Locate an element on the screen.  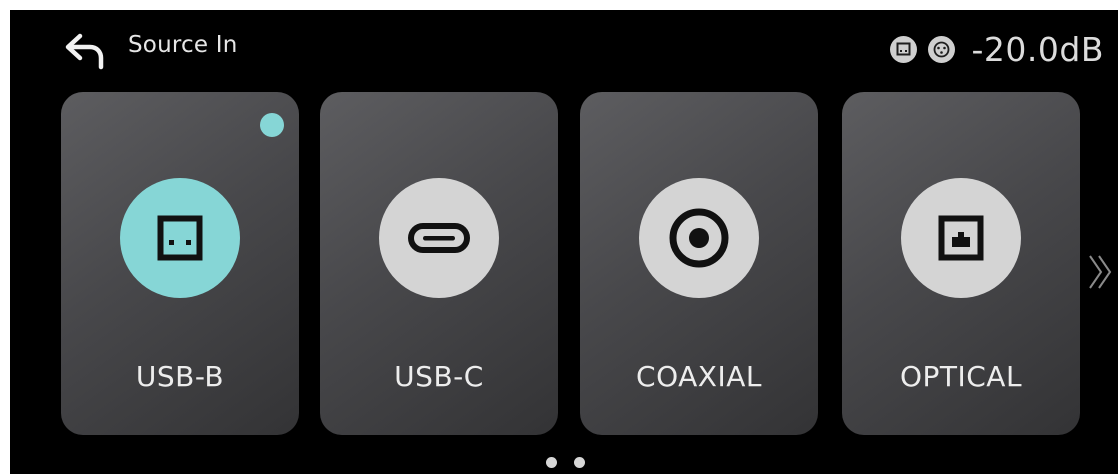
volume-readout: -20.0dB is located at coordinates (1037, 49).